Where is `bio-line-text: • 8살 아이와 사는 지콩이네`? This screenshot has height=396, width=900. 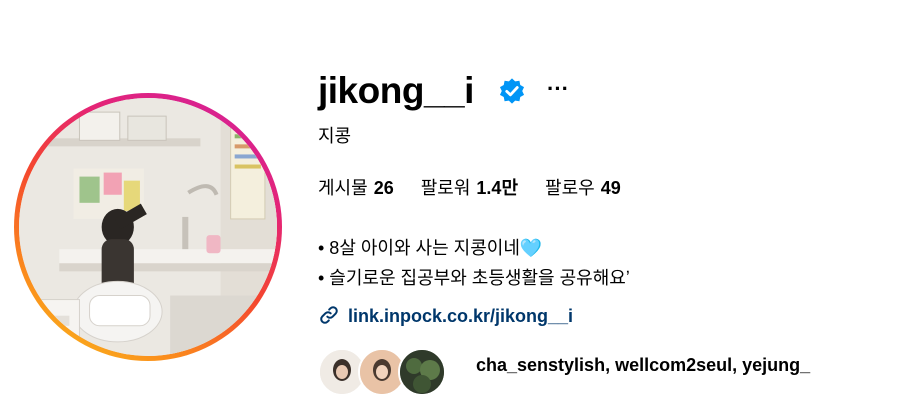
bio-line-text: • 8살 아이와 사는 지콩이네 is located at coordinates (419, 248).